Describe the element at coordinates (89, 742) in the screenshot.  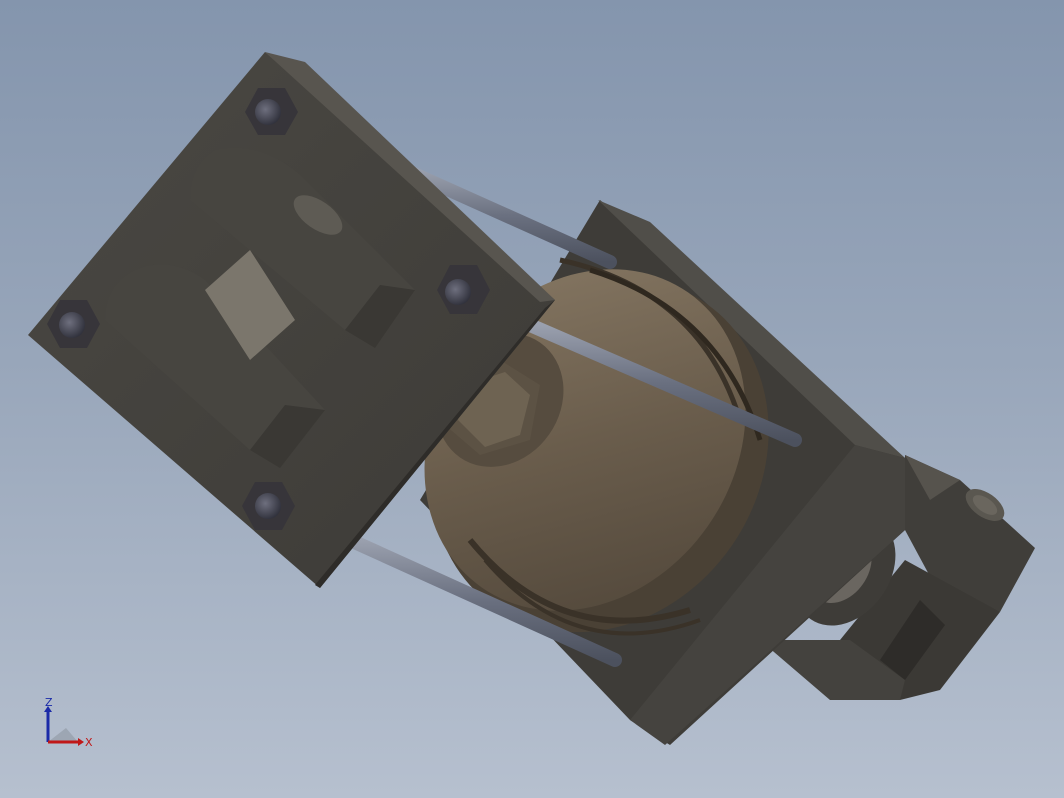
I see `x-axis-label: X` at that location.